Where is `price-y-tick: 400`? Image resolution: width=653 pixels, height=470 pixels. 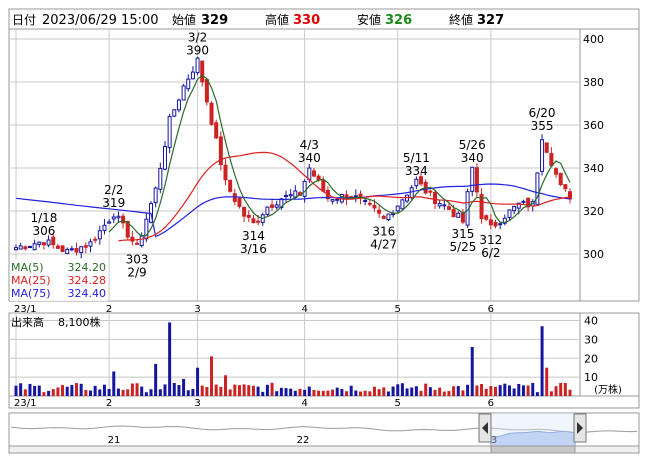 price-y-tick: 400 is located at coordinates (593, 39).